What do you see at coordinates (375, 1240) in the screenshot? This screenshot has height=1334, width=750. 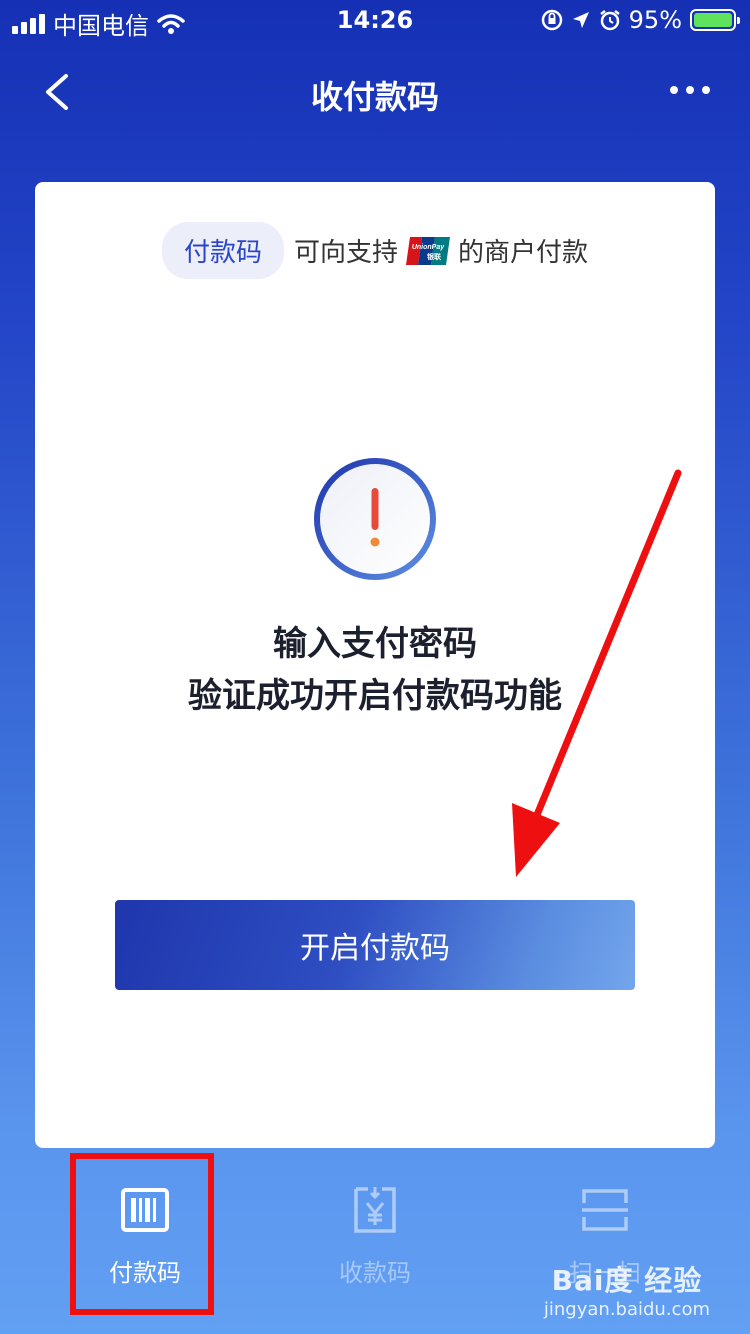 I see `tab-receive-code: 收款码` at bounding box center [375, 1240].